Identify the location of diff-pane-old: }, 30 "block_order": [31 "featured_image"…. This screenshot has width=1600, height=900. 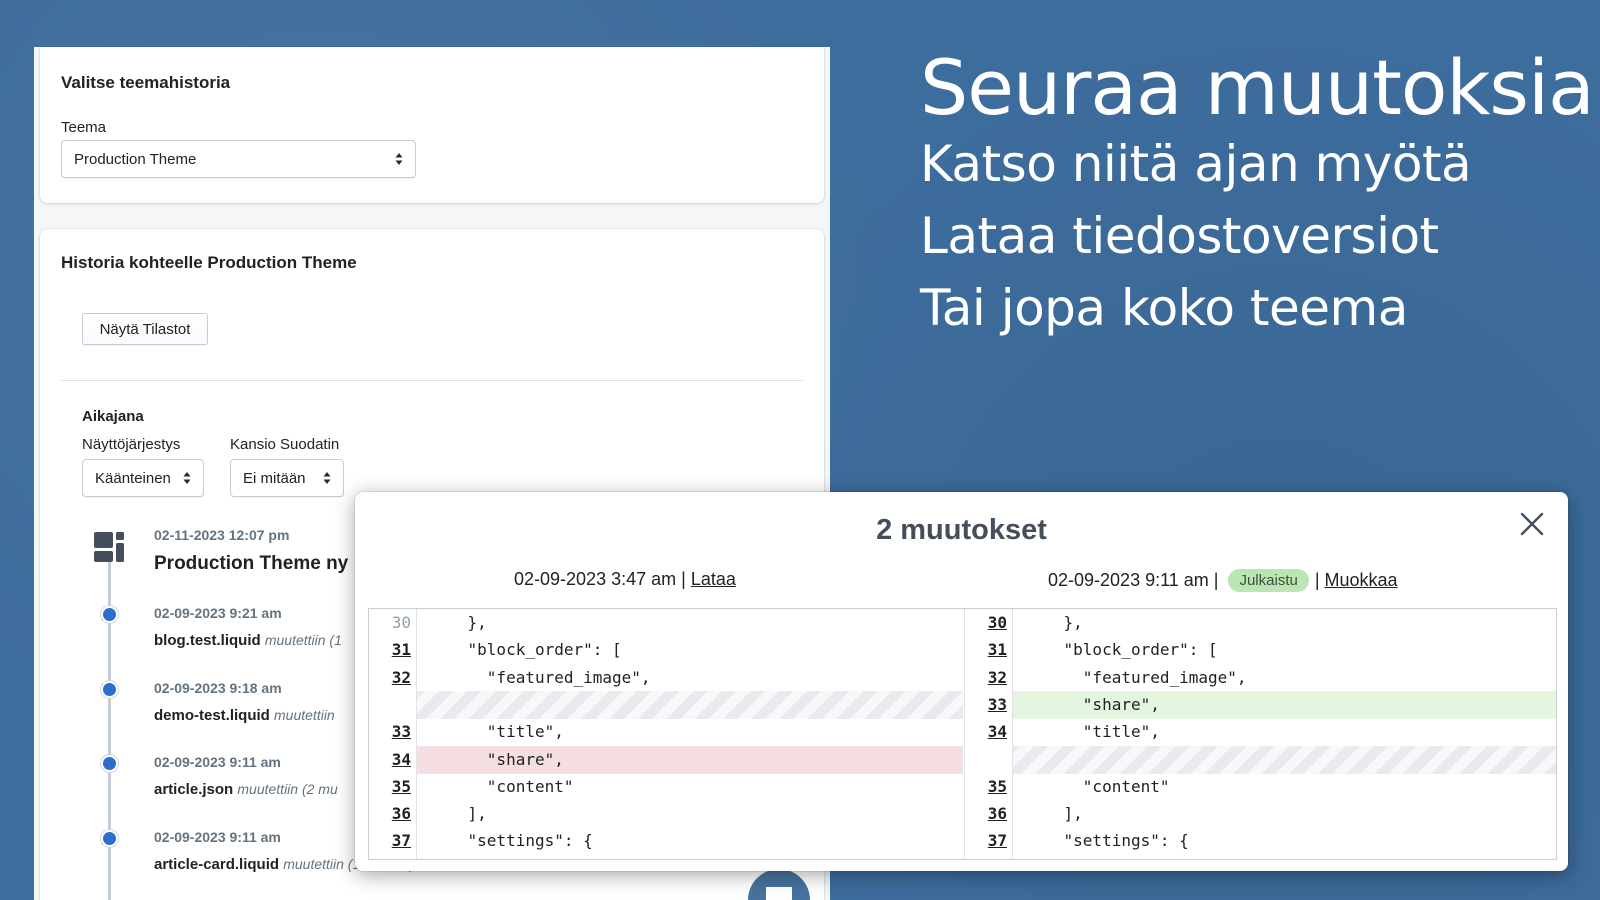
(666, 734).